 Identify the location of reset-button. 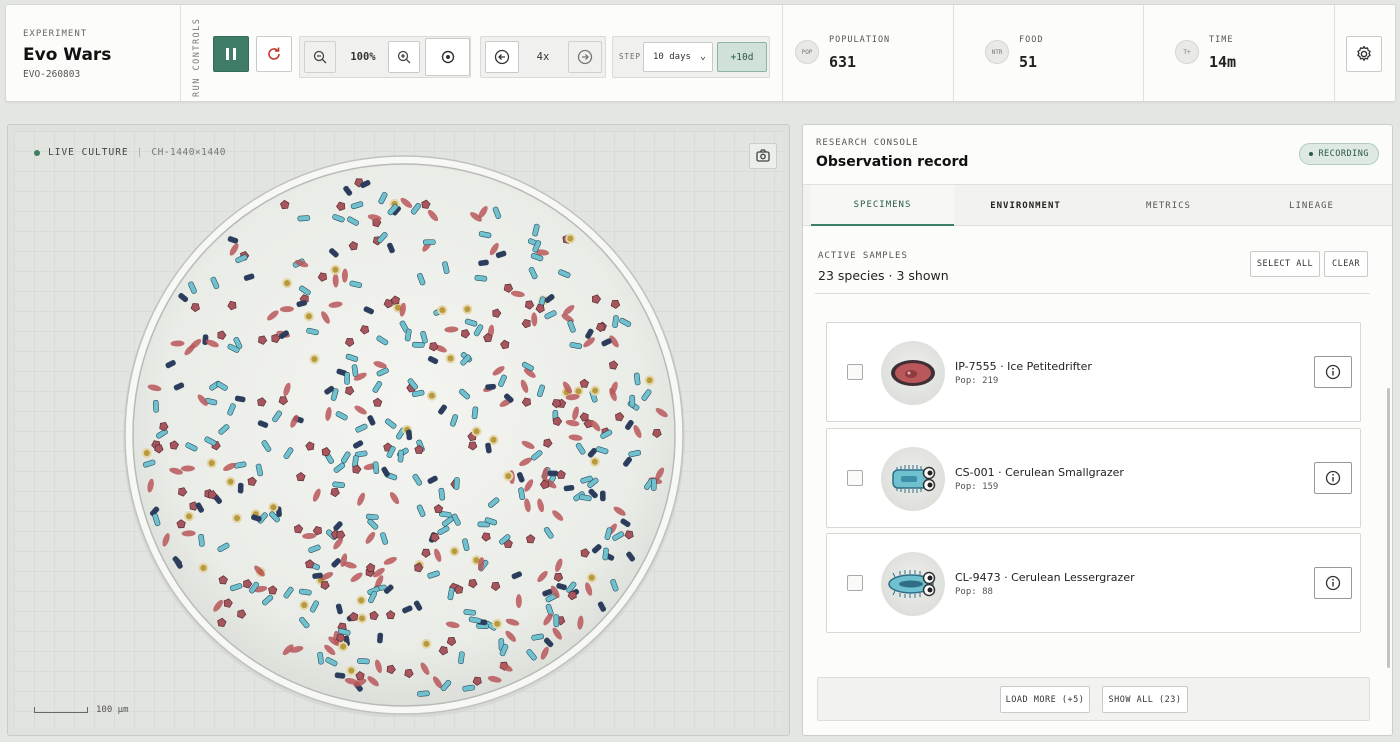
(274, 54).